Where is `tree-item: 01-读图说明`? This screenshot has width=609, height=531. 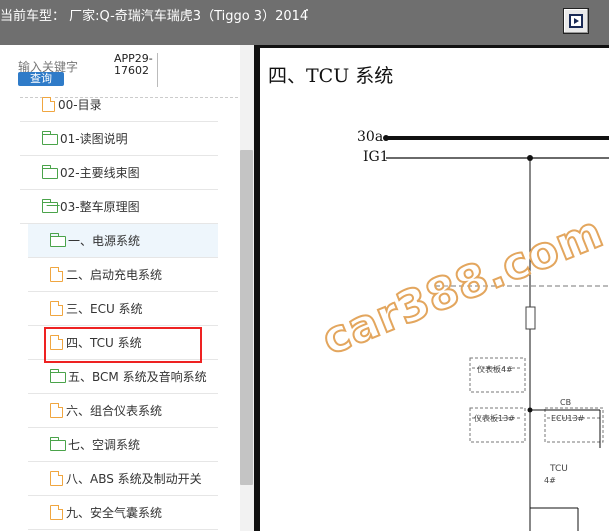
tree-item: 01-读图说明 is located at coordinates (119, 139).